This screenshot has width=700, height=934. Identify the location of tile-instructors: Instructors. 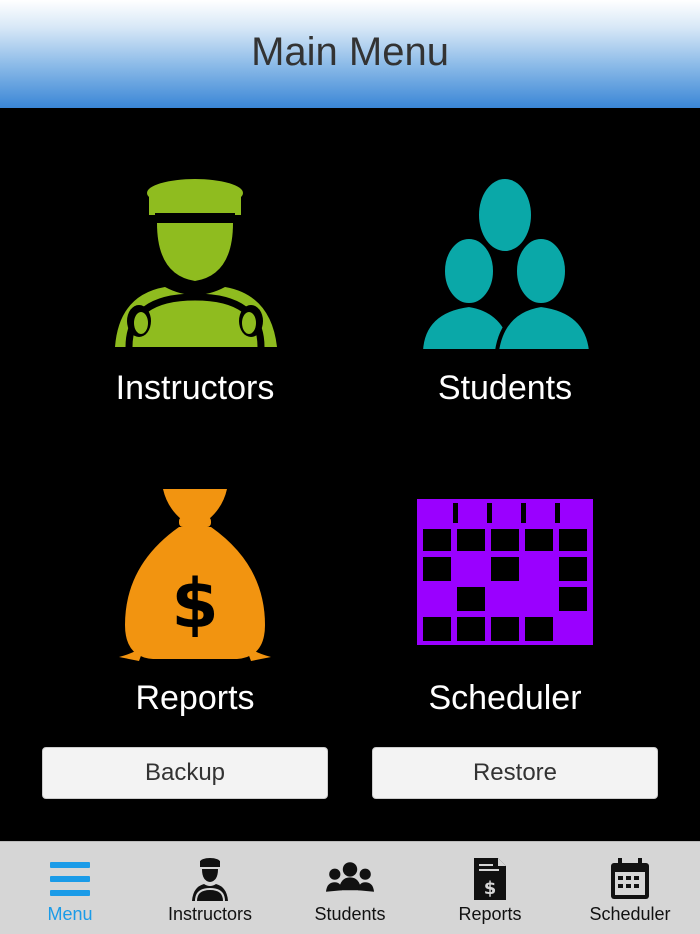
(195, 291).